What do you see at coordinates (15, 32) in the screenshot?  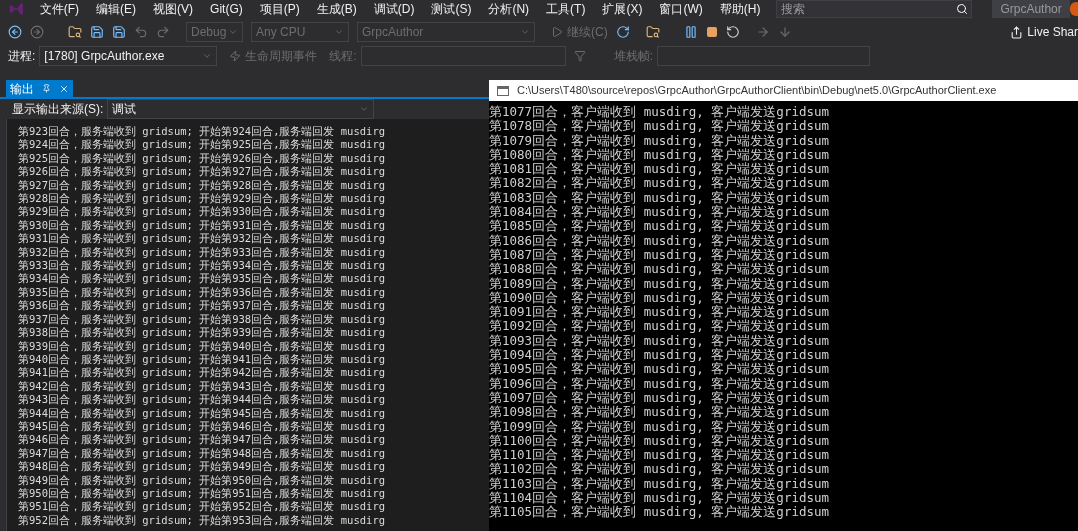 I see `back-icon` at bounding box center [15, 32].